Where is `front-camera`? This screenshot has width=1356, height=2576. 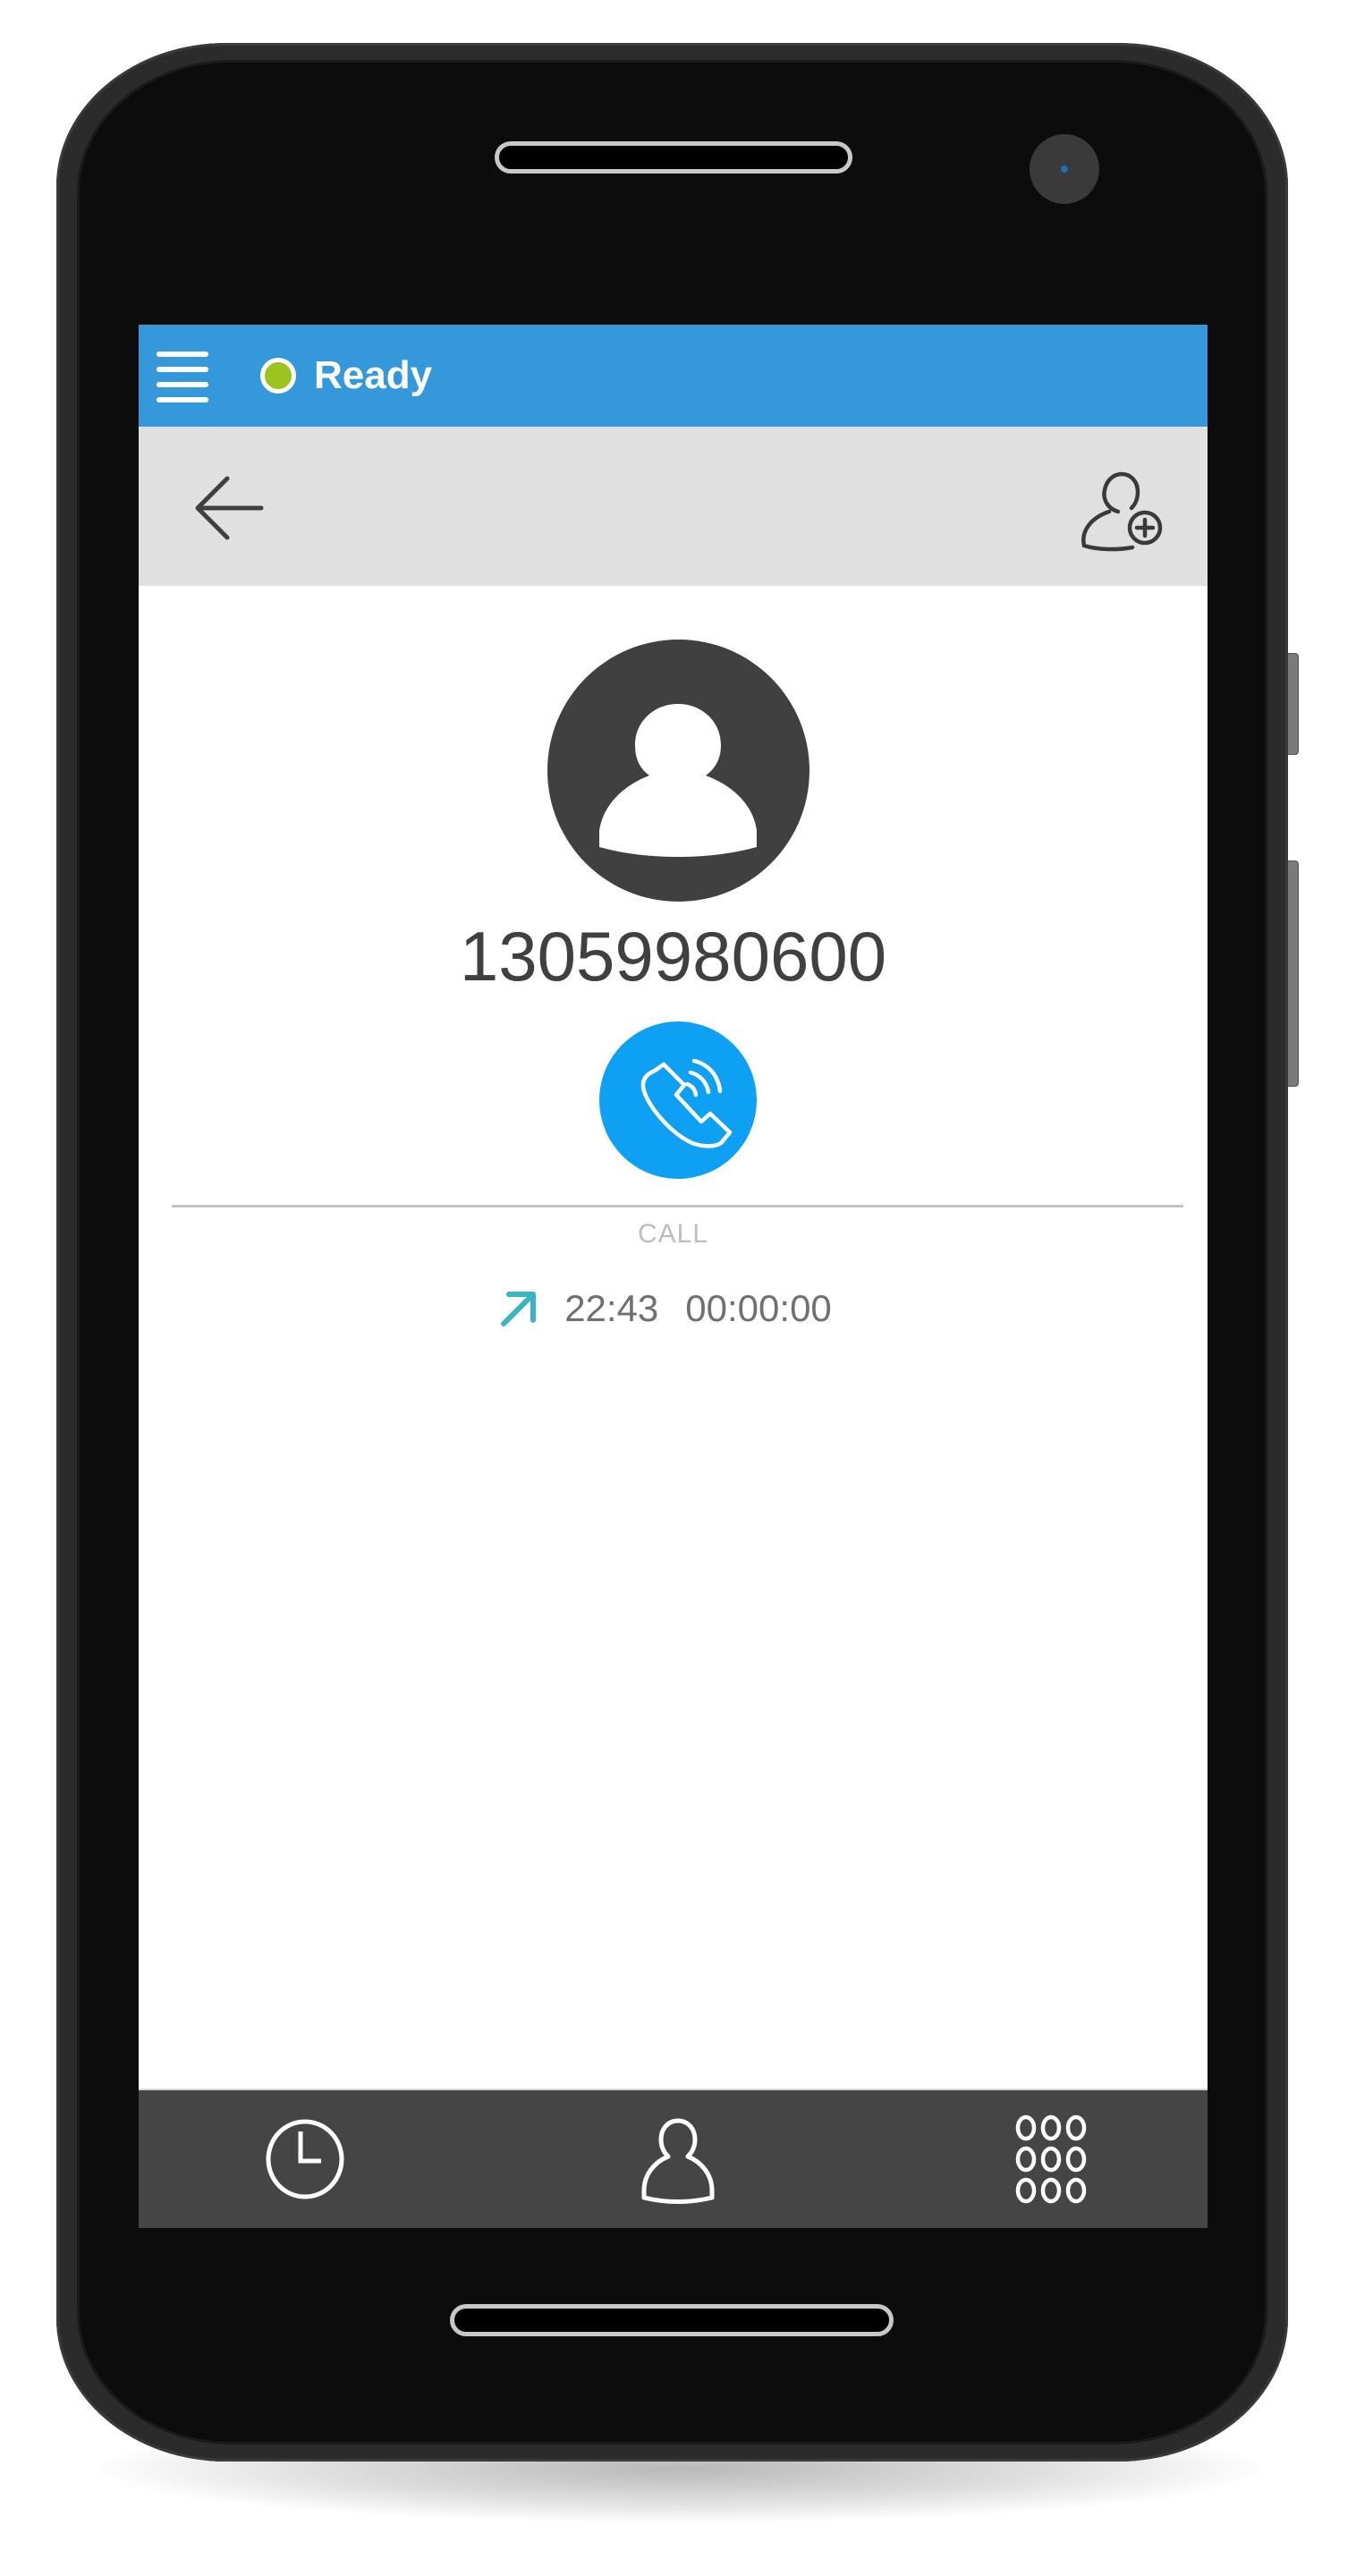 front-camera is located at coordinates (1064, 169).